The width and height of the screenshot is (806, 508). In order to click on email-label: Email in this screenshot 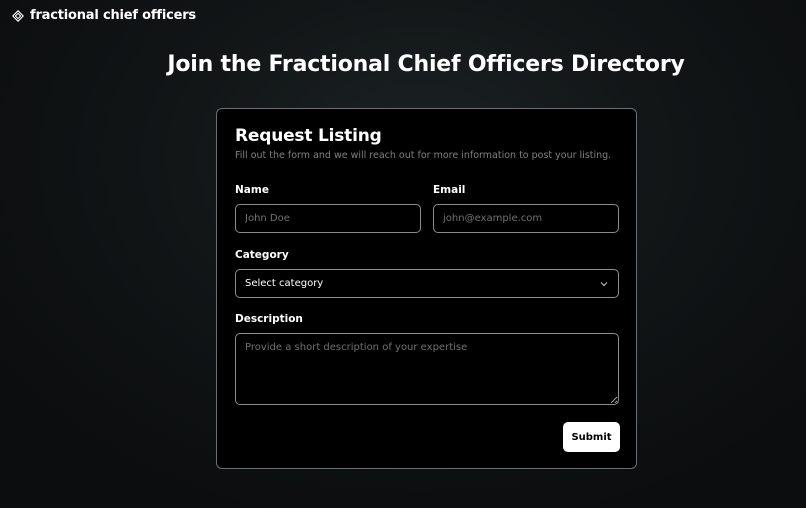, I will do `click(449, 190)`.